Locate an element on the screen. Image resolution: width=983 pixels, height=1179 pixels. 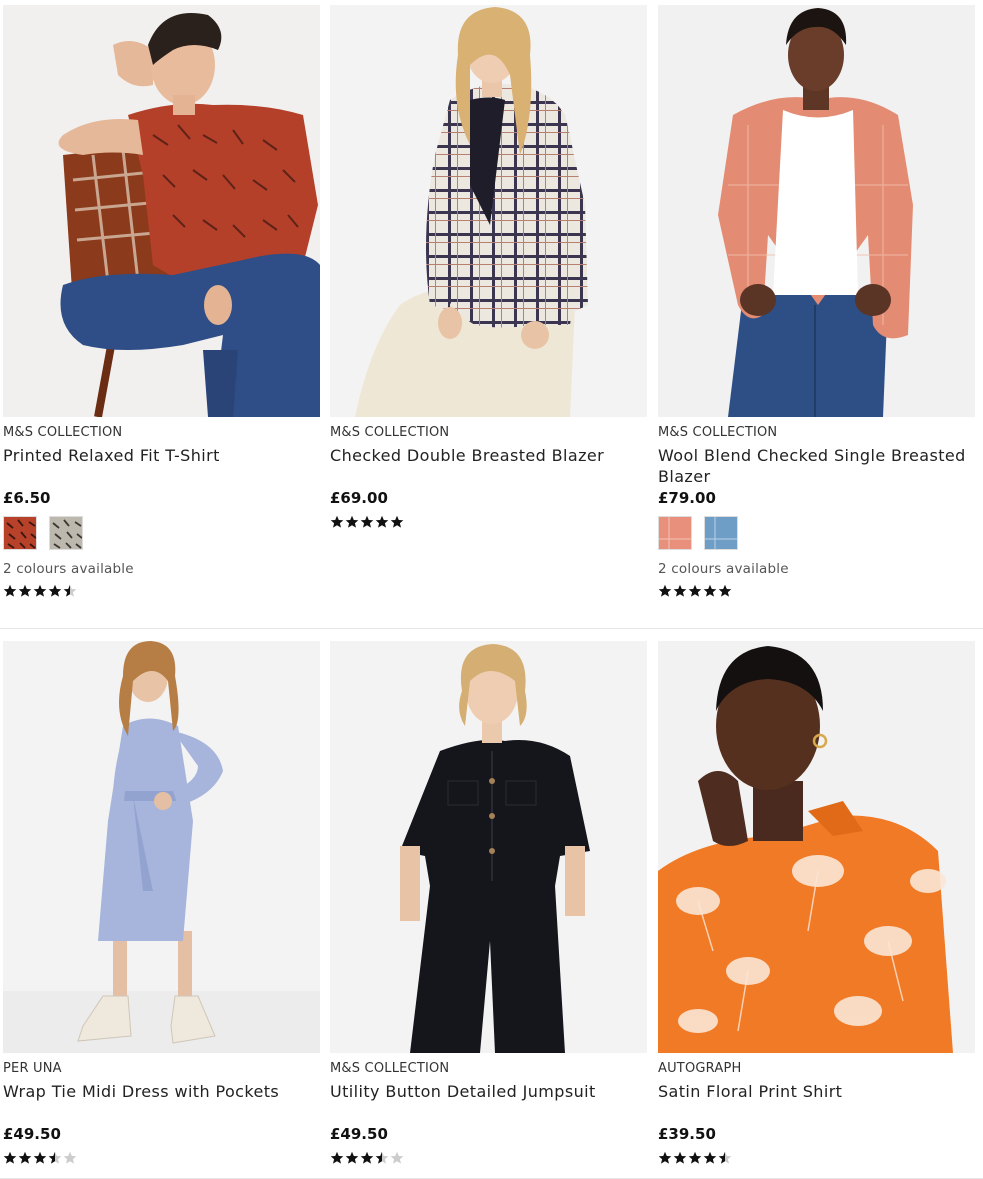
product-name: Checked Double Breasted Blazer is located at coordinates (488, 466).